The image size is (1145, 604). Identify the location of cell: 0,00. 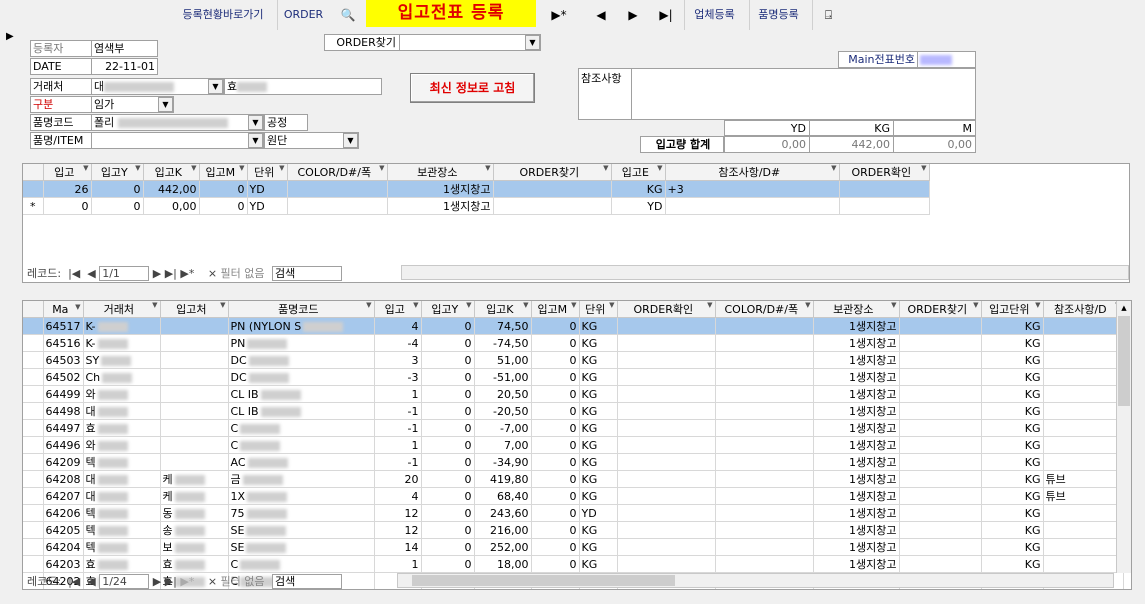
(171, 206).